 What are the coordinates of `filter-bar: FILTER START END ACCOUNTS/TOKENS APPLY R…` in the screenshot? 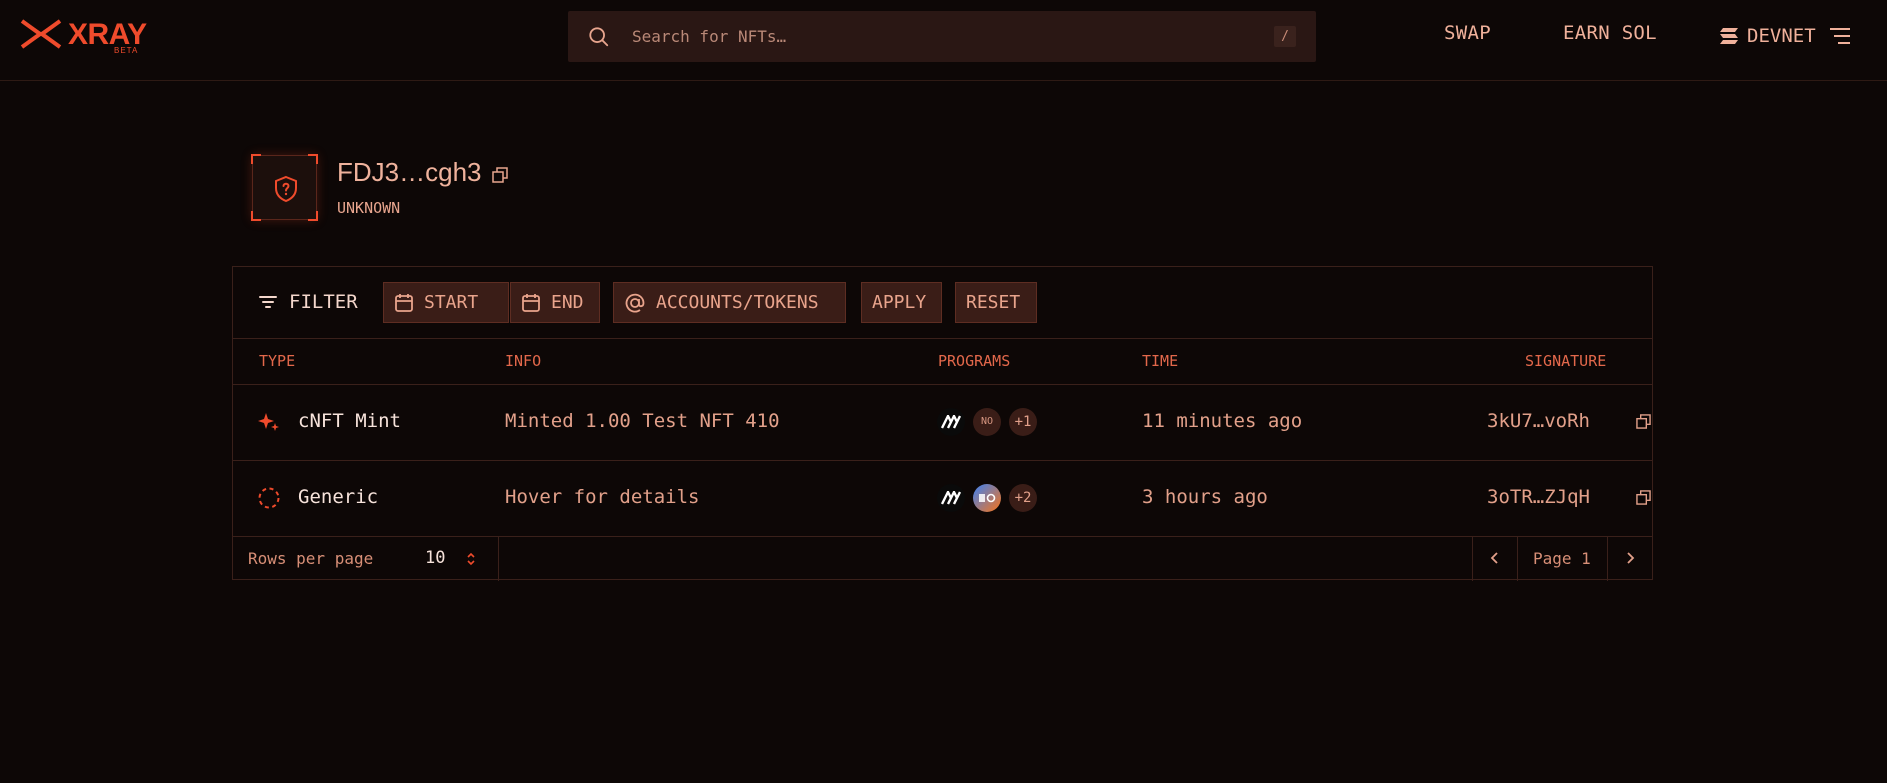 It's located at (942, 303).